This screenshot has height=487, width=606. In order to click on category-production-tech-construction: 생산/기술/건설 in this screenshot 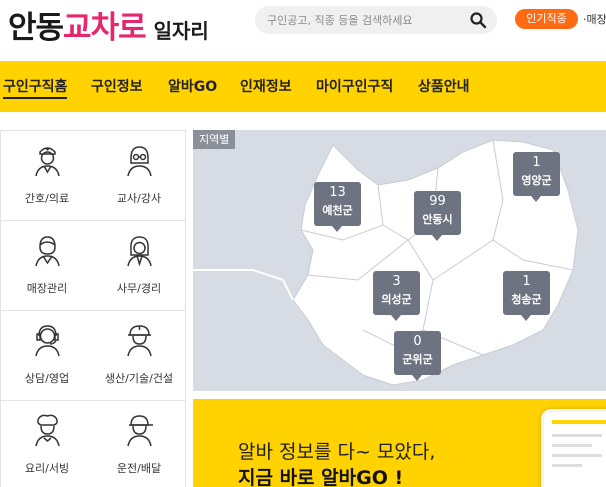, I will do `click(139, 356)`.